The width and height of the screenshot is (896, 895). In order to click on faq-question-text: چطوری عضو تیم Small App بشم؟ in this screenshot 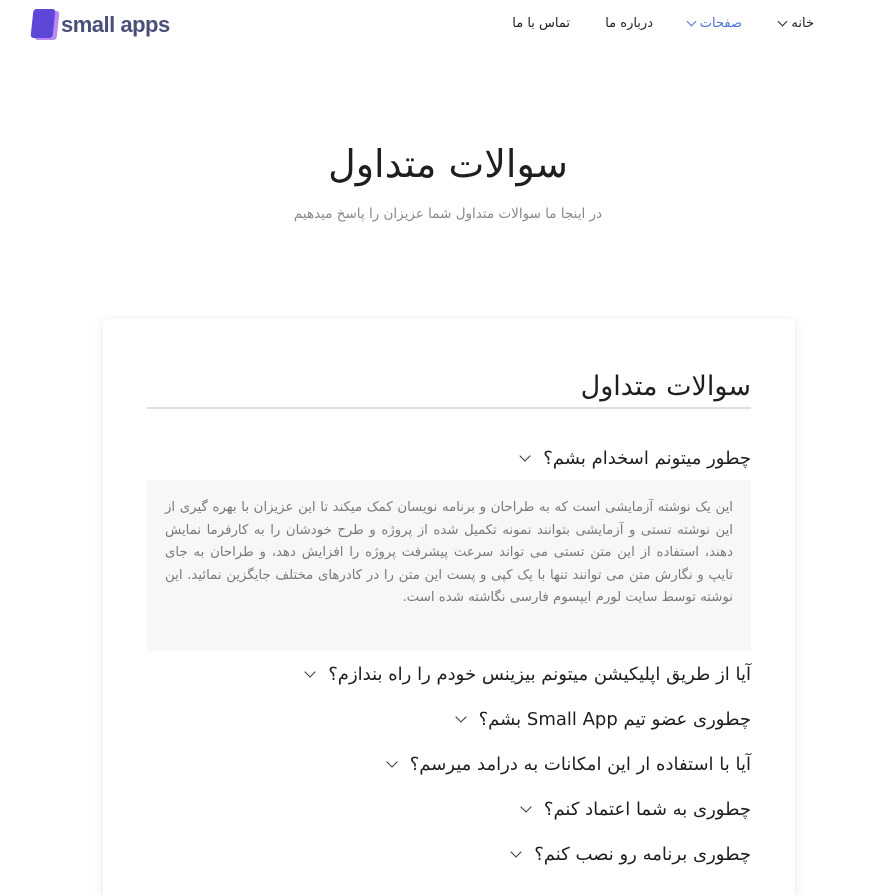, I will do `click(614, 719)`.